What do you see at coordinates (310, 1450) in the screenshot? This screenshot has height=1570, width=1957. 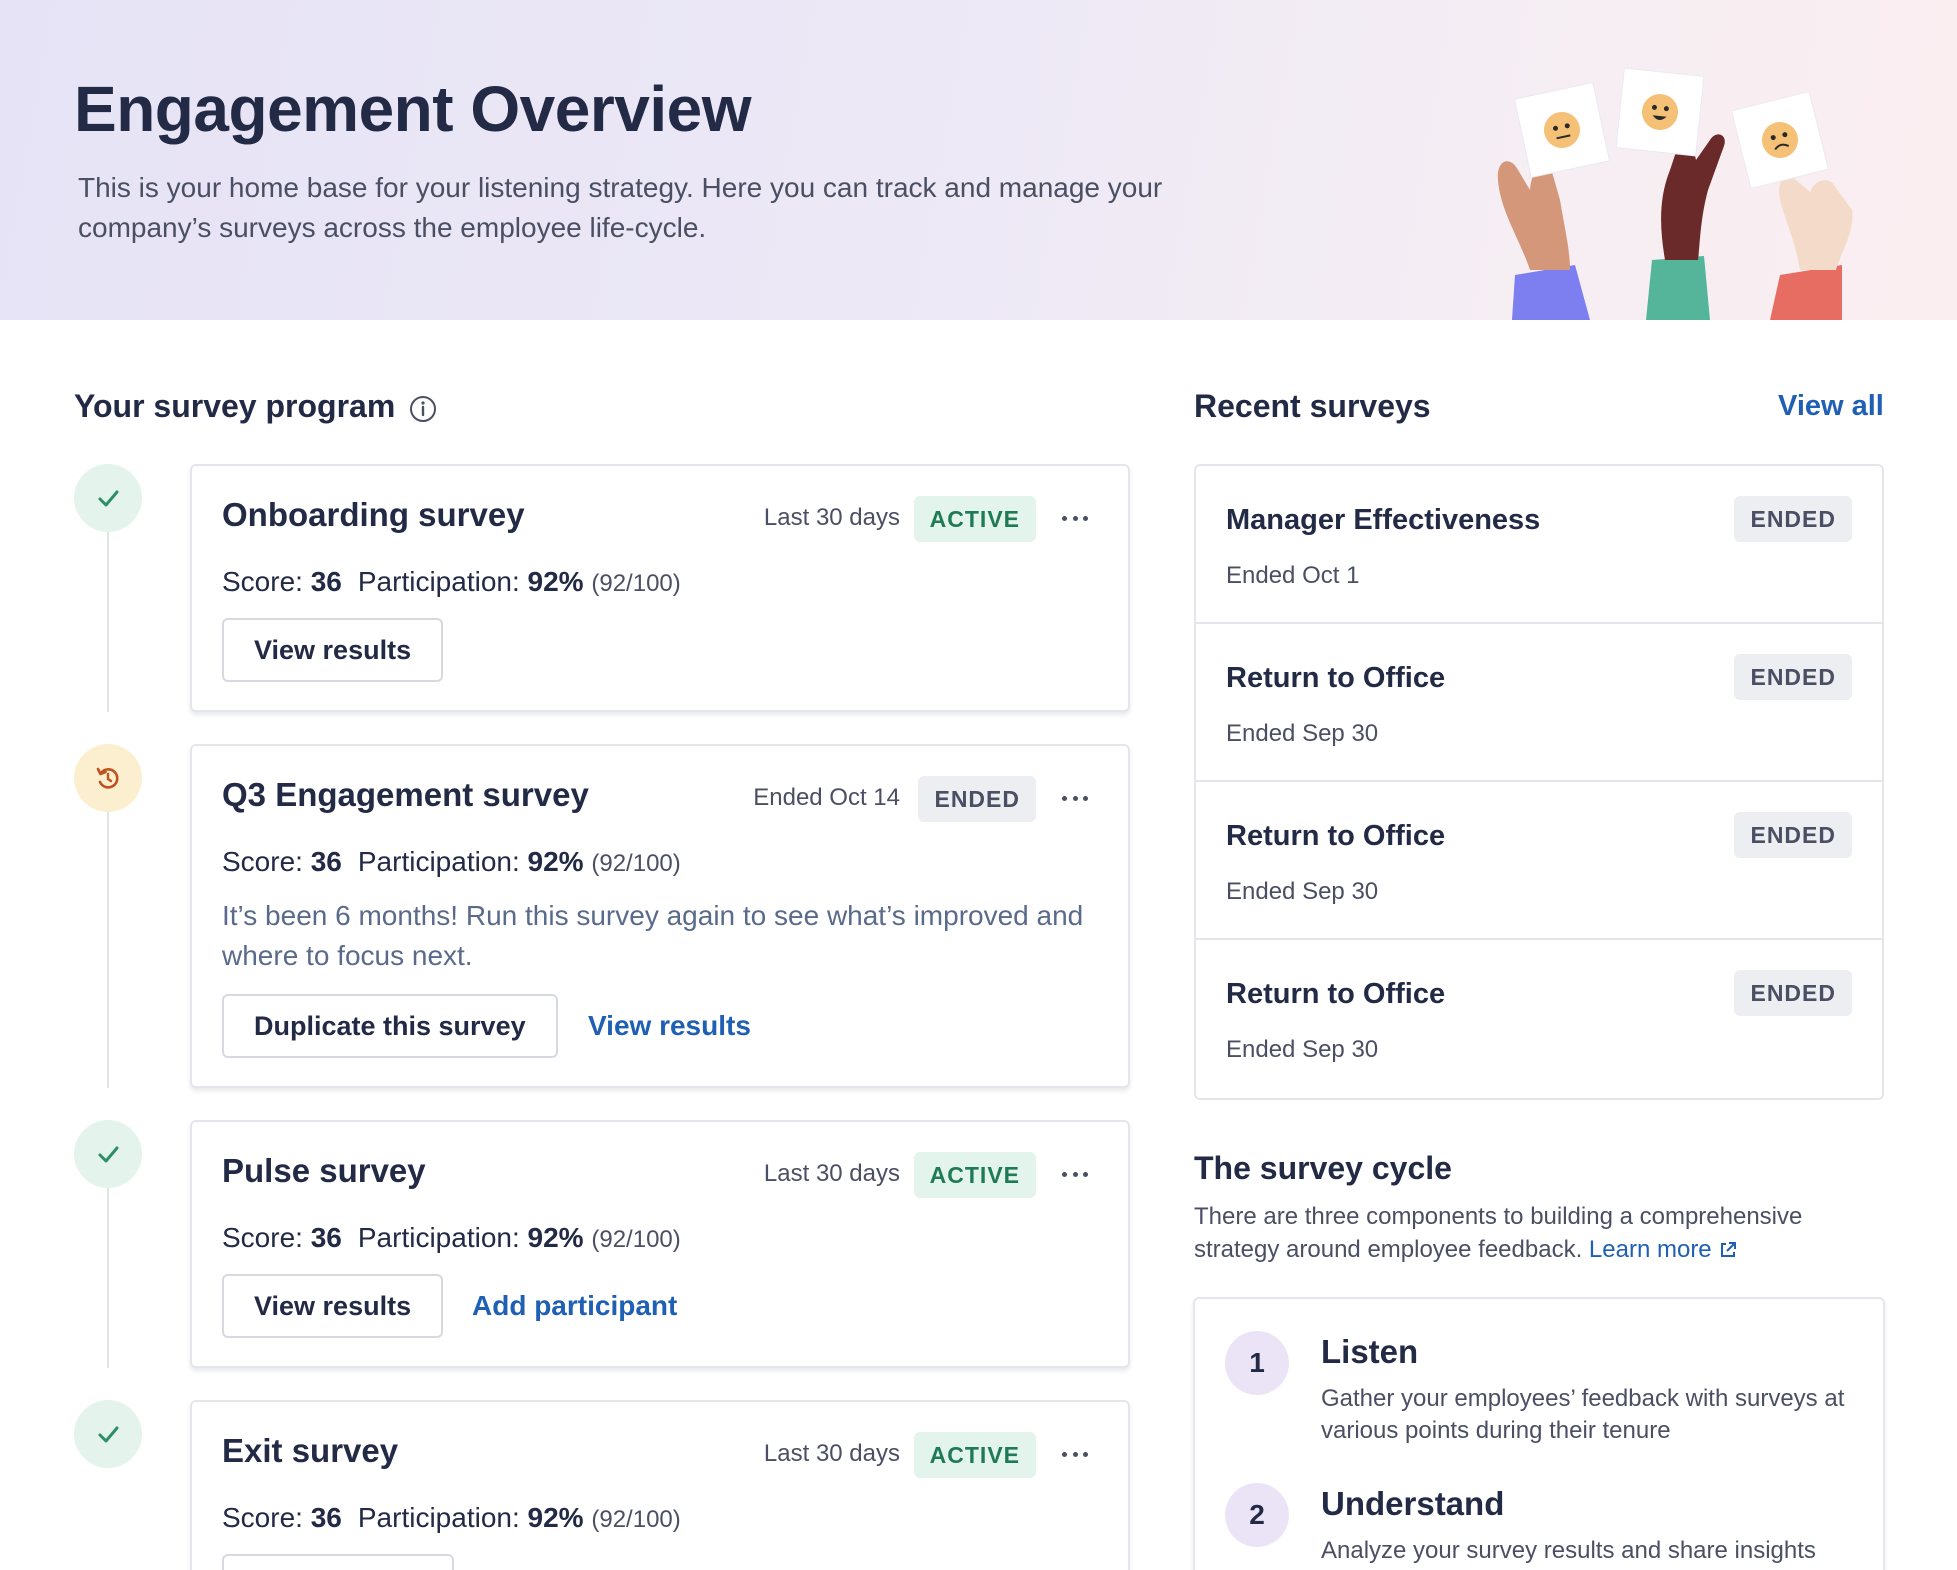 I see `survey-title: Exit survey` at bounding box center [310, 1450].